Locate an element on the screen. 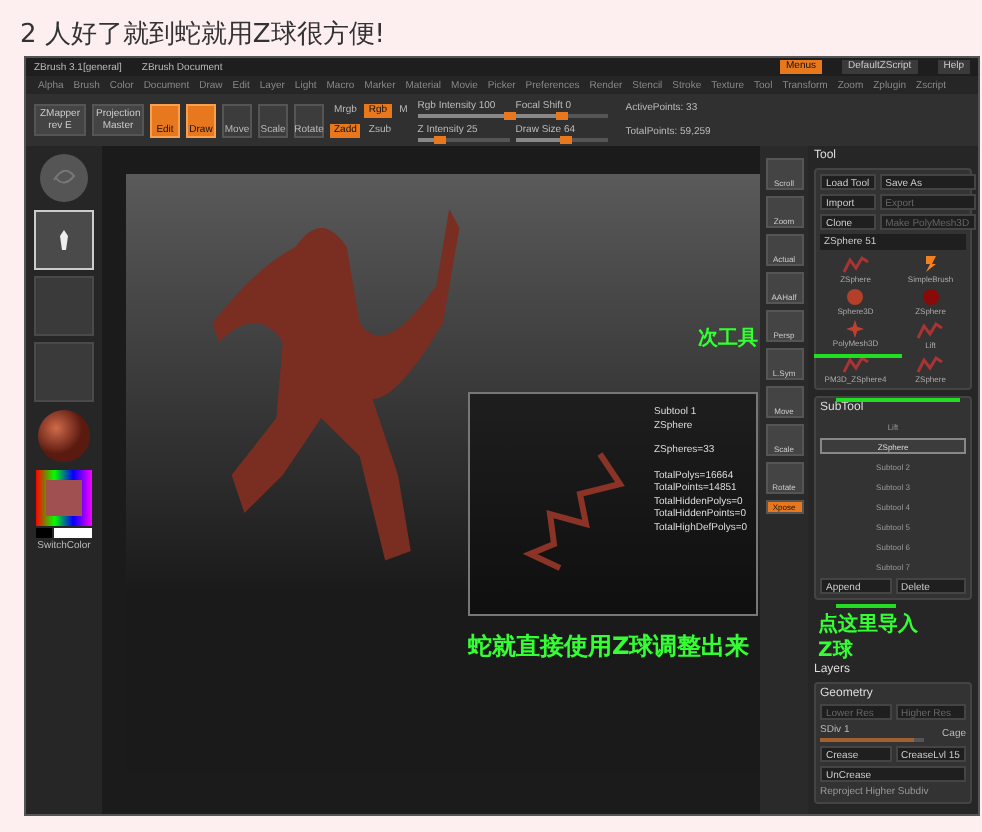  figure-icon is located at coordinates (64, 240).